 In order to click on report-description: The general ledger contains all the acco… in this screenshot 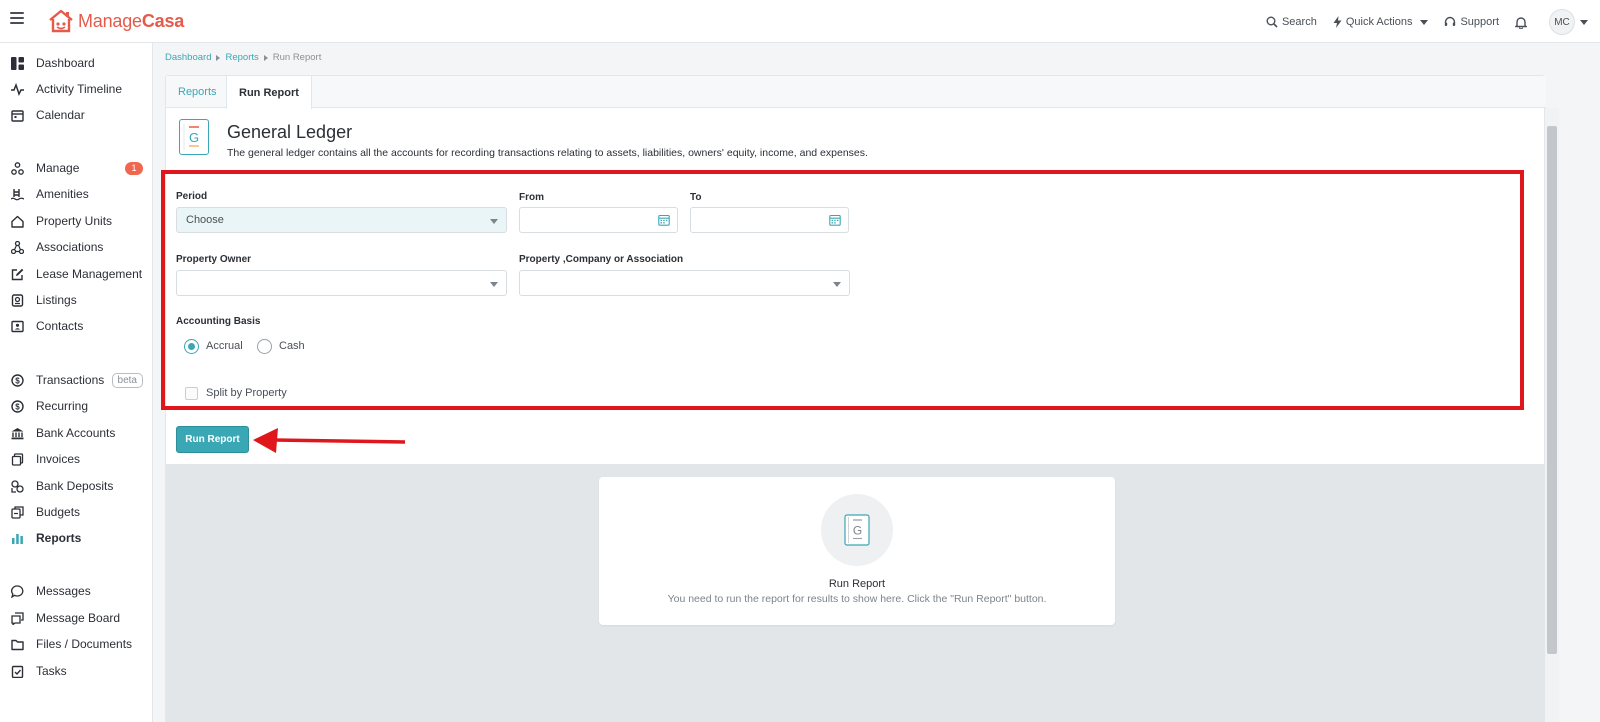, I will do `click(547, 153)`.